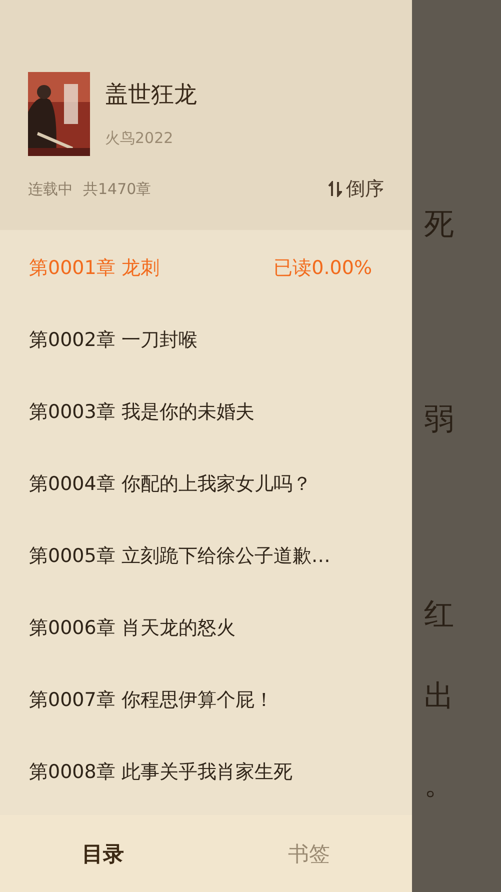 This screenshot has width=501, height=892. Describe the element at coordinates (206, 484) in the screenshot. I see `chapter-item: 第0004章 你配的上我家女儿吗？` at that location.